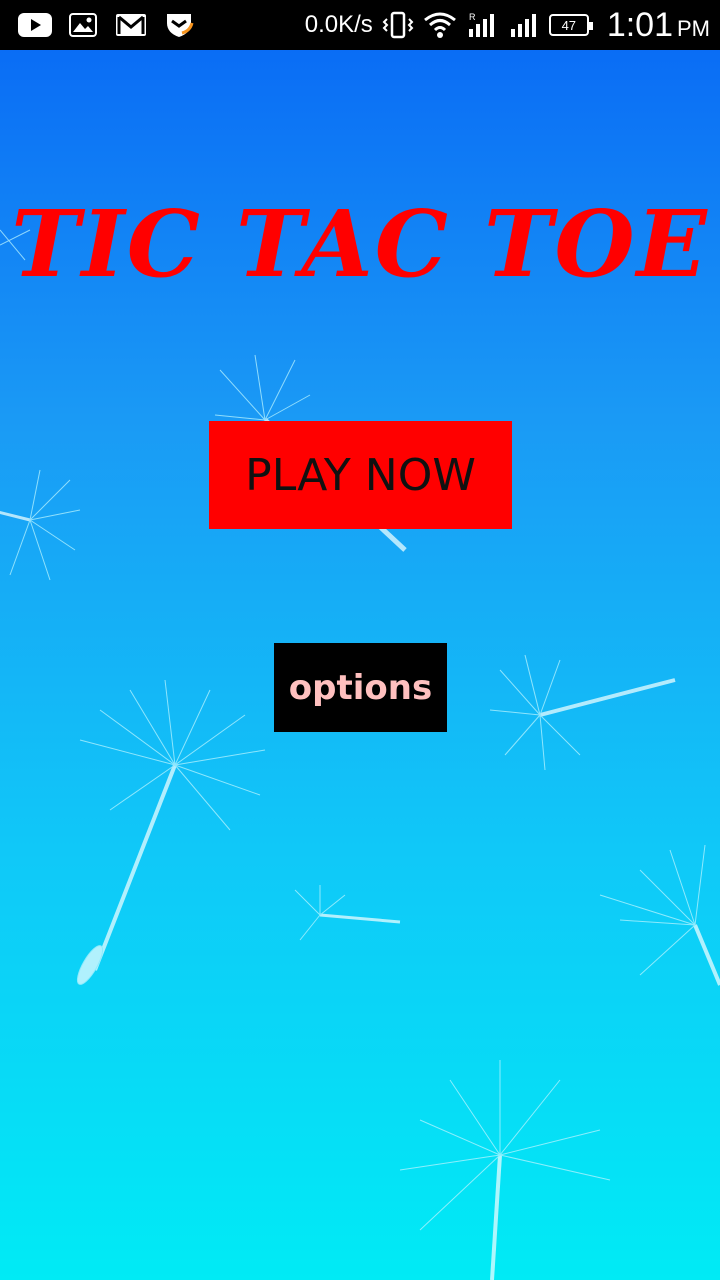  I want to click on youtube-icon, so click(35, 25).